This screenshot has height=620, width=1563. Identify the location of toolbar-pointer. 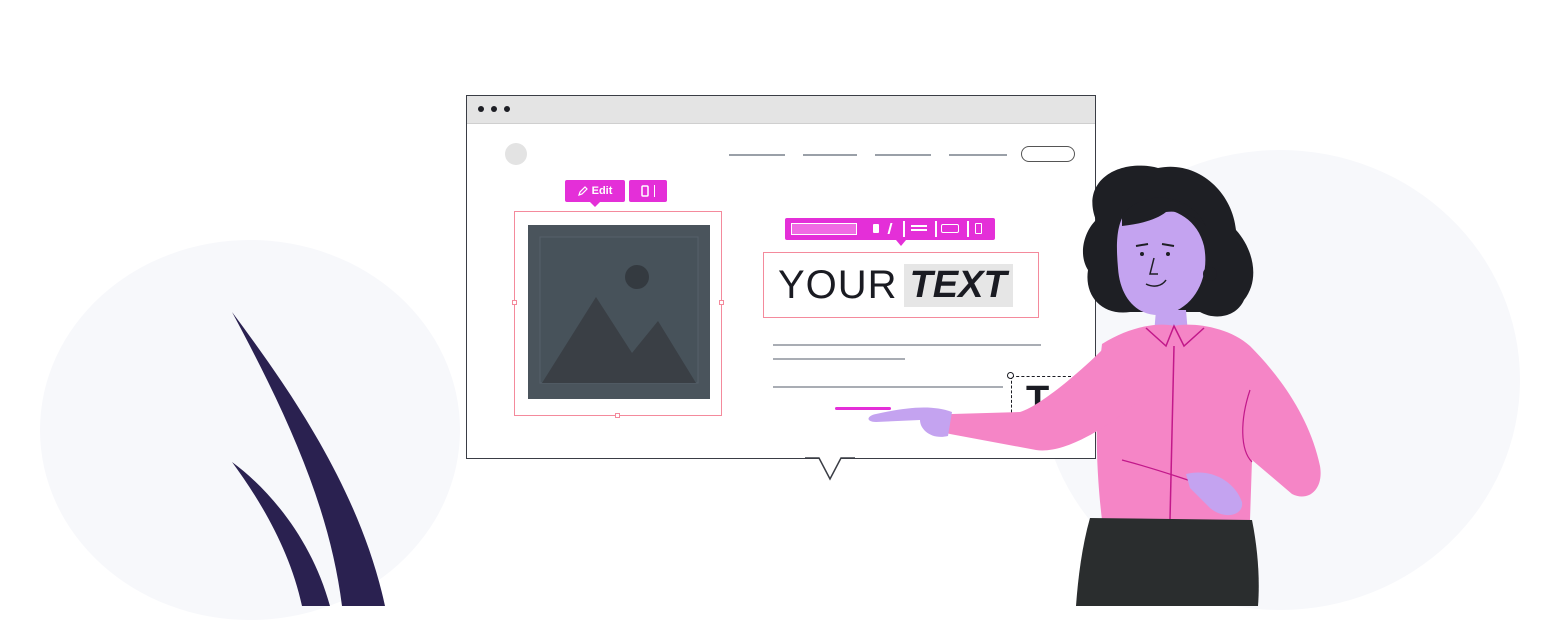
(595, 204).